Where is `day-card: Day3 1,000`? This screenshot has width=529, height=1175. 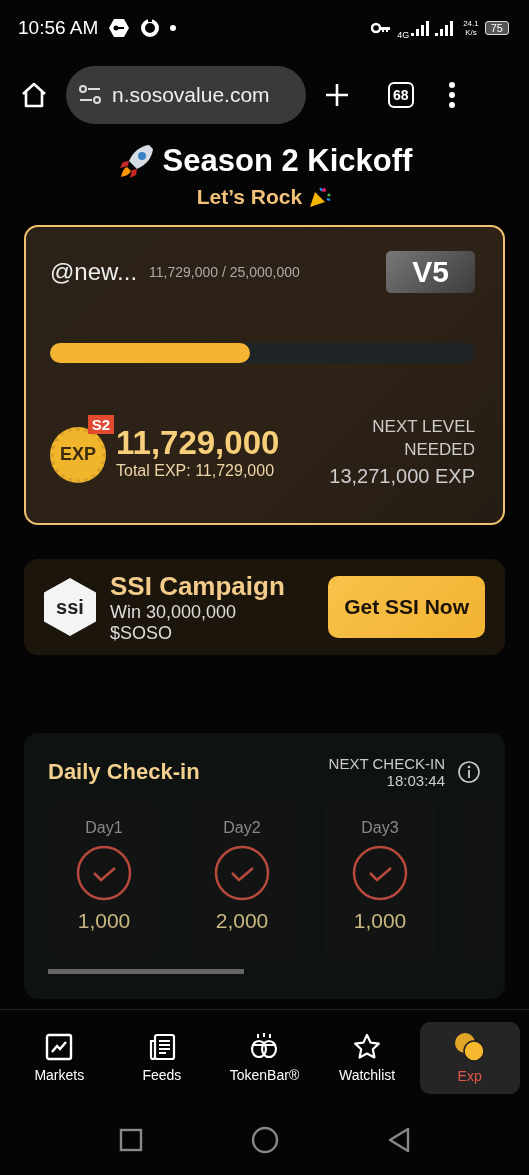
day-card: Day3 1,000 is located at coordinates (380, 880).